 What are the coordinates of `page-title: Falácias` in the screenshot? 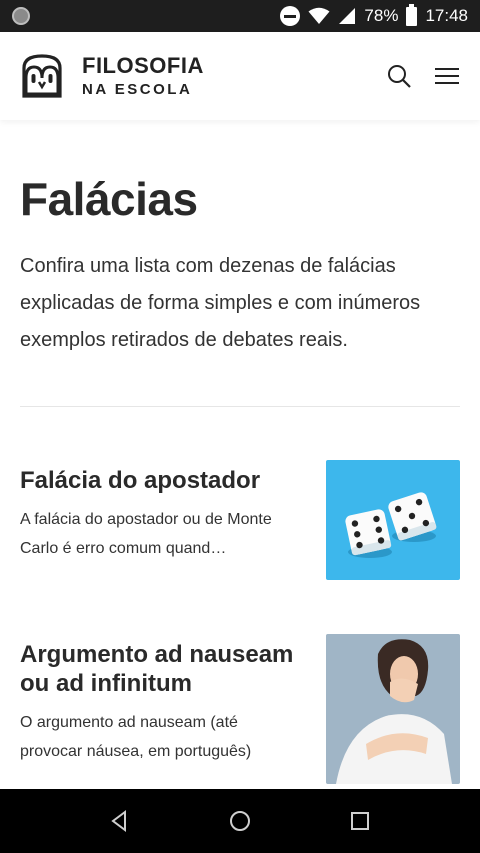 It's located at (109, 199).